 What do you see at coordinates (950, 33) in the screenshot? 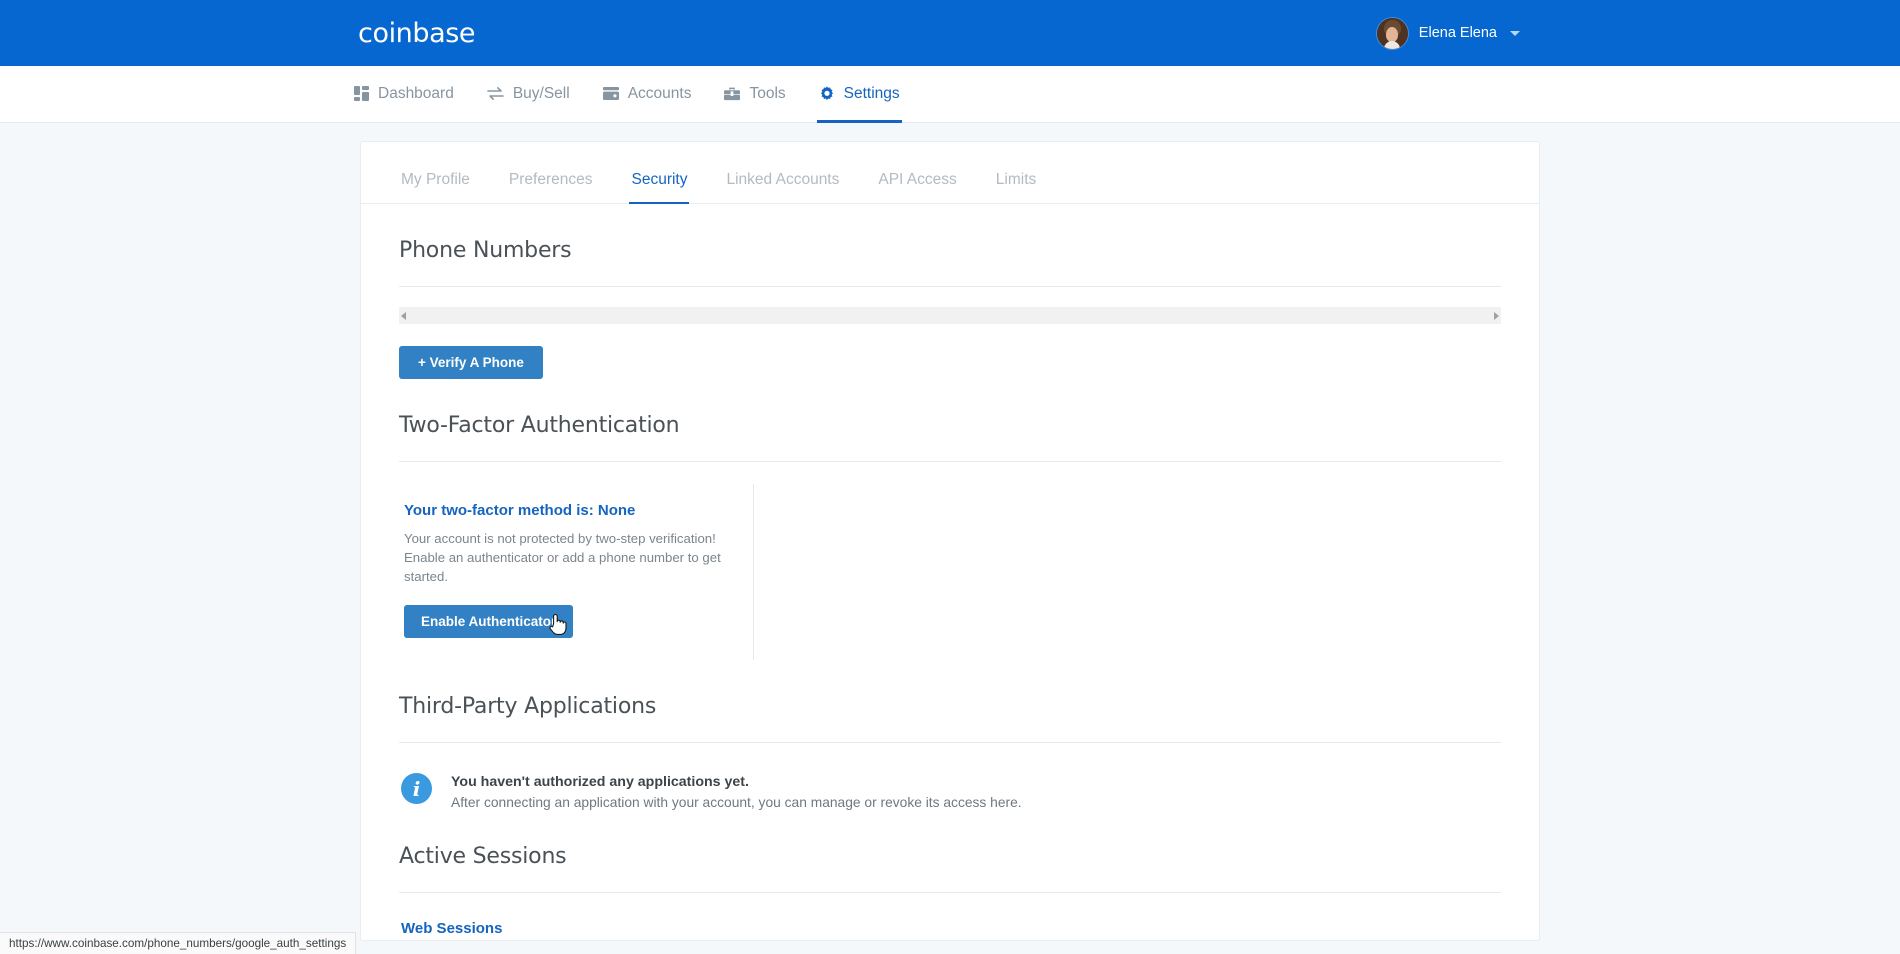
I see `top-brand-bar: coinbase Elena Elena` at bounding box center [950, 33].